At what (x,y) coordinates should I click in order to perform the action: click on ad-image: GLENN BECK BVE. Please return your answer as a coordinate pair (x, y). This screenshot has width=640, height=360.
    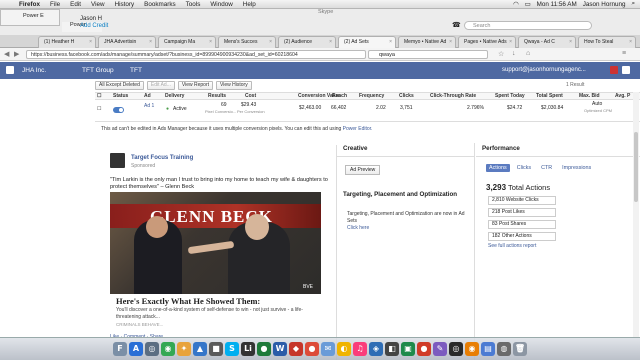
    Looking at the image, I should click on (215, 243).